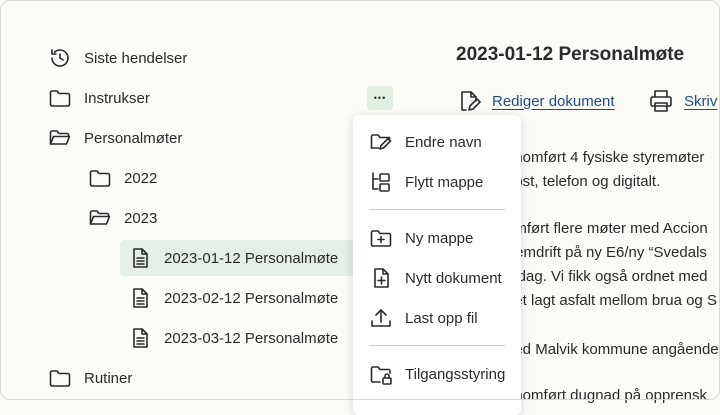 Image resolution: width=720 pixels, height=415 pixels. I want to click on new-folder-icon, so click(381, 238).